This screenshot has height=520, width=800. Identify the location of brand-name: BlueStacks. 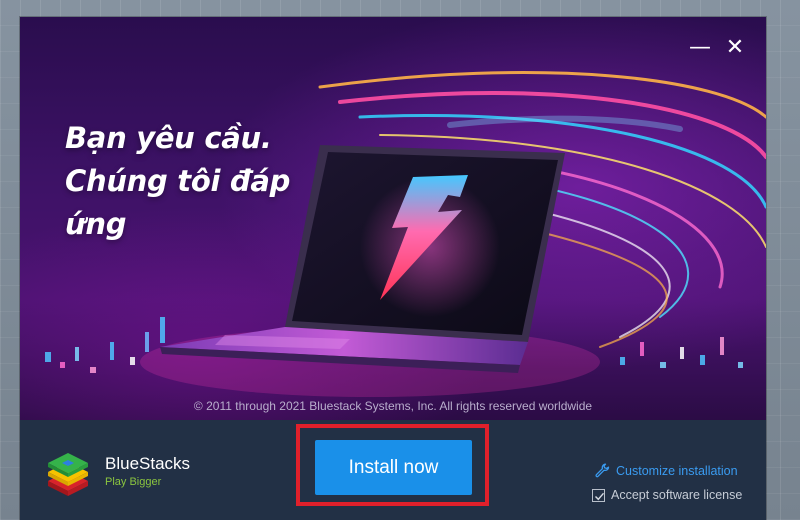
(148, 463).